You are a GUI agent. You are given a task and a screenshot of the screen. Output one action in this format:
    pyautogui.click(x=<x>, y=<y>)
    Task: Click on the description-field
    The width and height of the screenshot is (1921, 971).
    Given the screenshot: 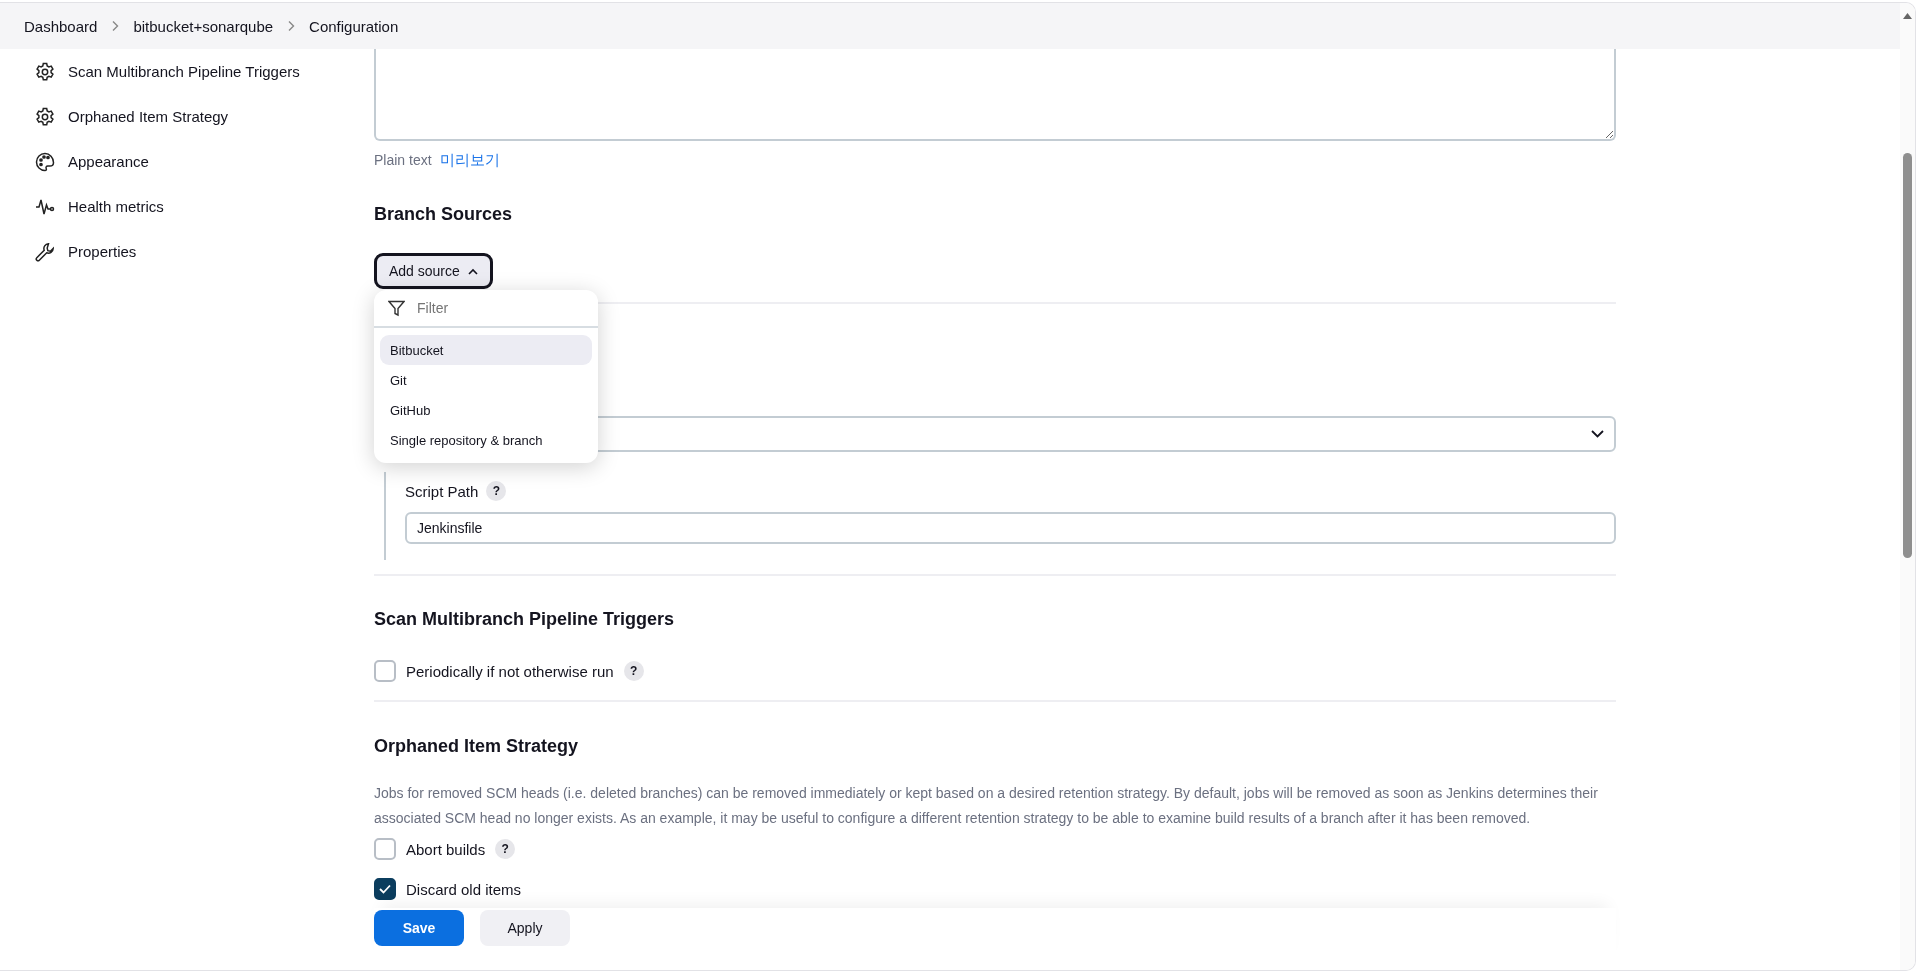 What is the action you would take?
    pyautogui.click(x=995, y=95)
    